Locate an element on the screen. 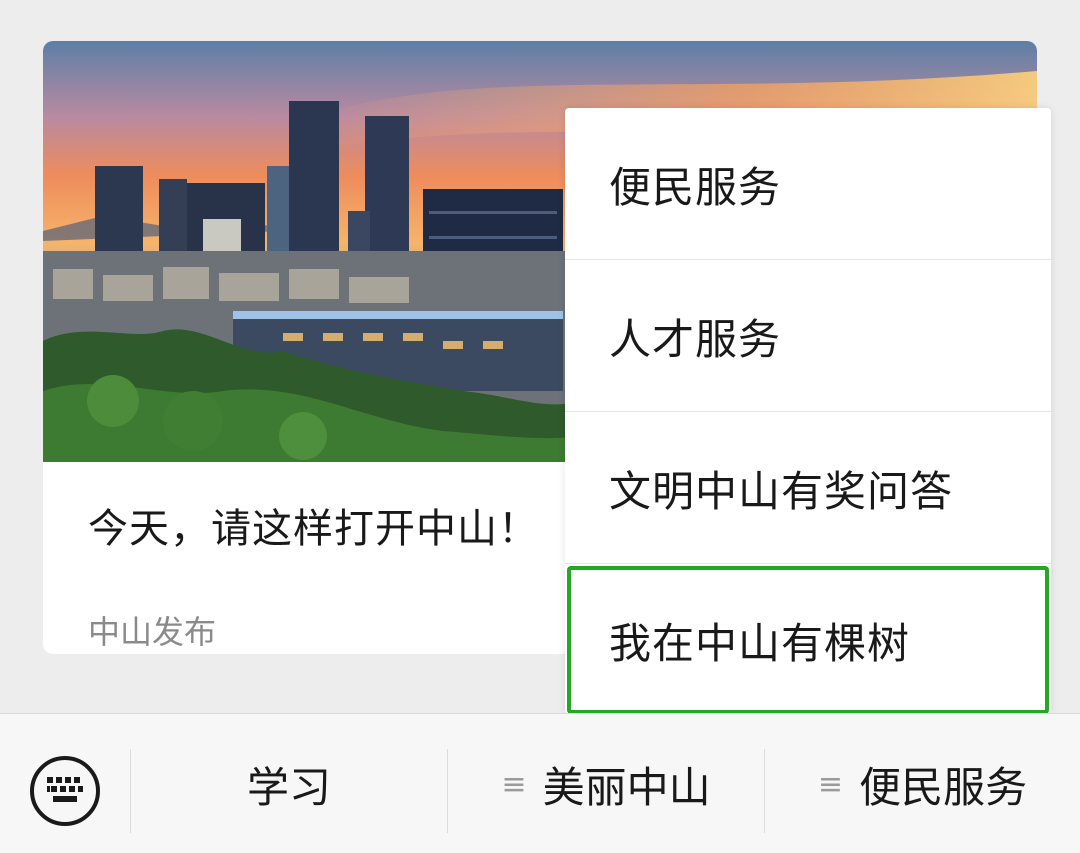 The width and height of the screenshot is (1080, 853). tab-study: 学习 is located at coordinates (289, 783).